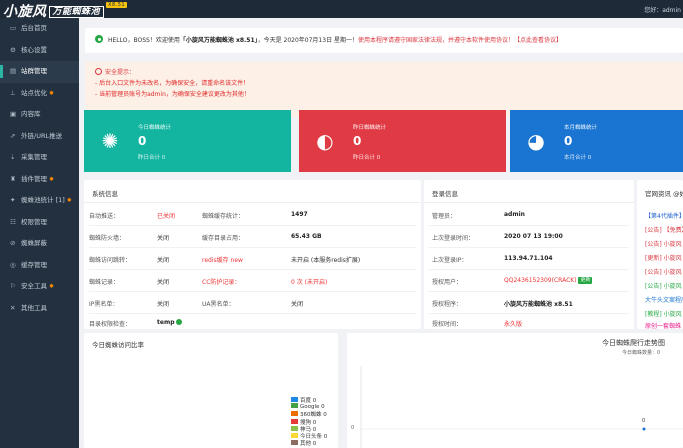 The width and height of the screenshot is (683, 448). Describe the element at coordinates (39, 137) in the screenshot. I see `sidebar-item-link-push: ⇗ 外链/URL推送` at that location.